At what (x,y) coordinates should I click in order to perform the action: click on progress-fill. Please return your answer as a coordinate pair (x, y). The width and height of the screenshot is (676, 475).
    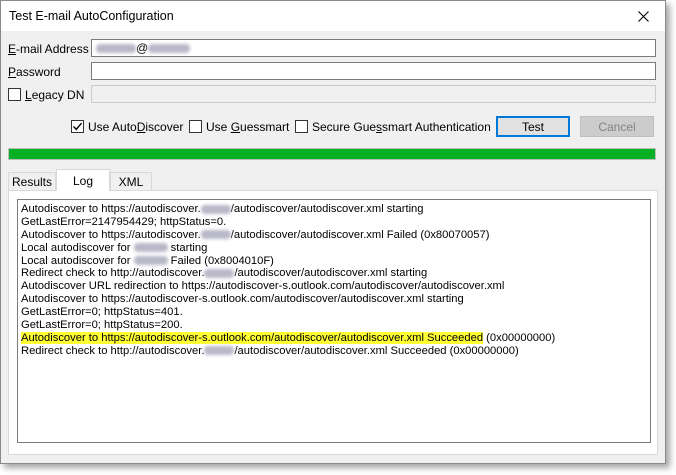
    Looking at the image, I should click on (332, 154).